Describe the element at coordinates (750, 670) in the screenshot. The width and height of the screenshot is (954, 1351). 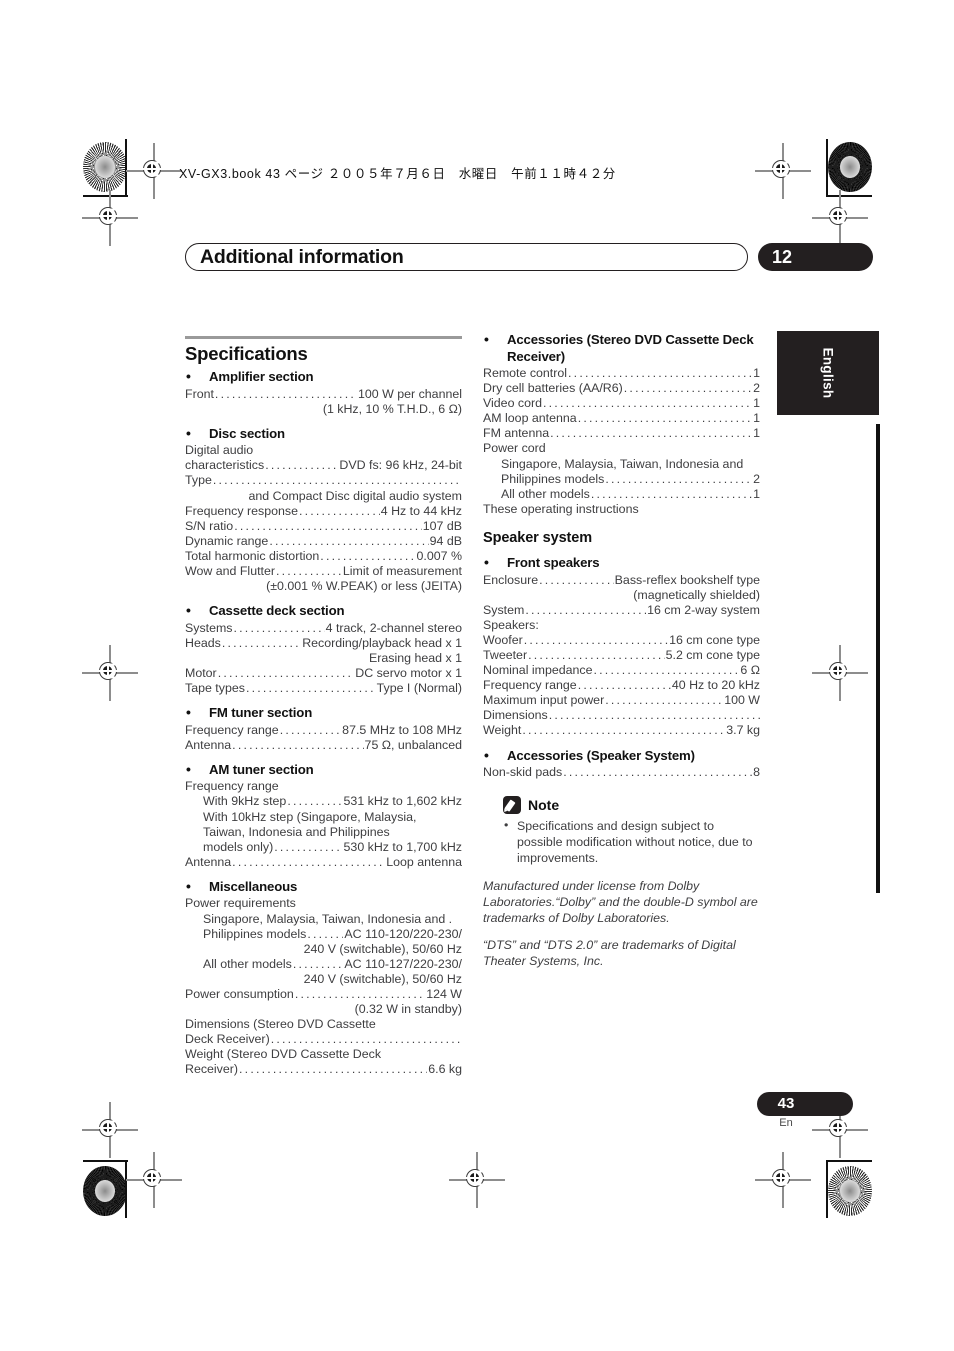
I see `spec-value: 6 Ω` at that location.